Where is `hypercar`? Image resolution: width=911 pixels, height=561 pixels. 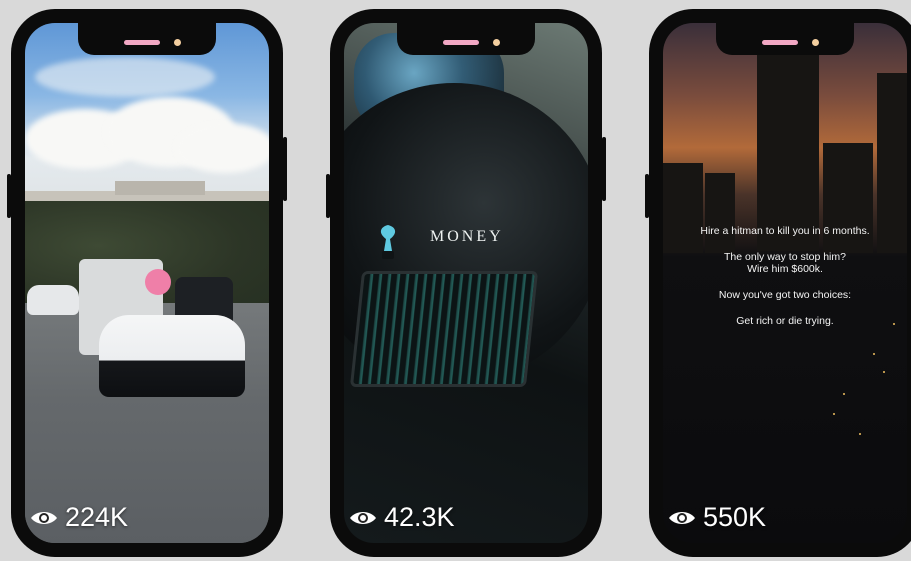 hypercar is located at coordinates (172, 356).